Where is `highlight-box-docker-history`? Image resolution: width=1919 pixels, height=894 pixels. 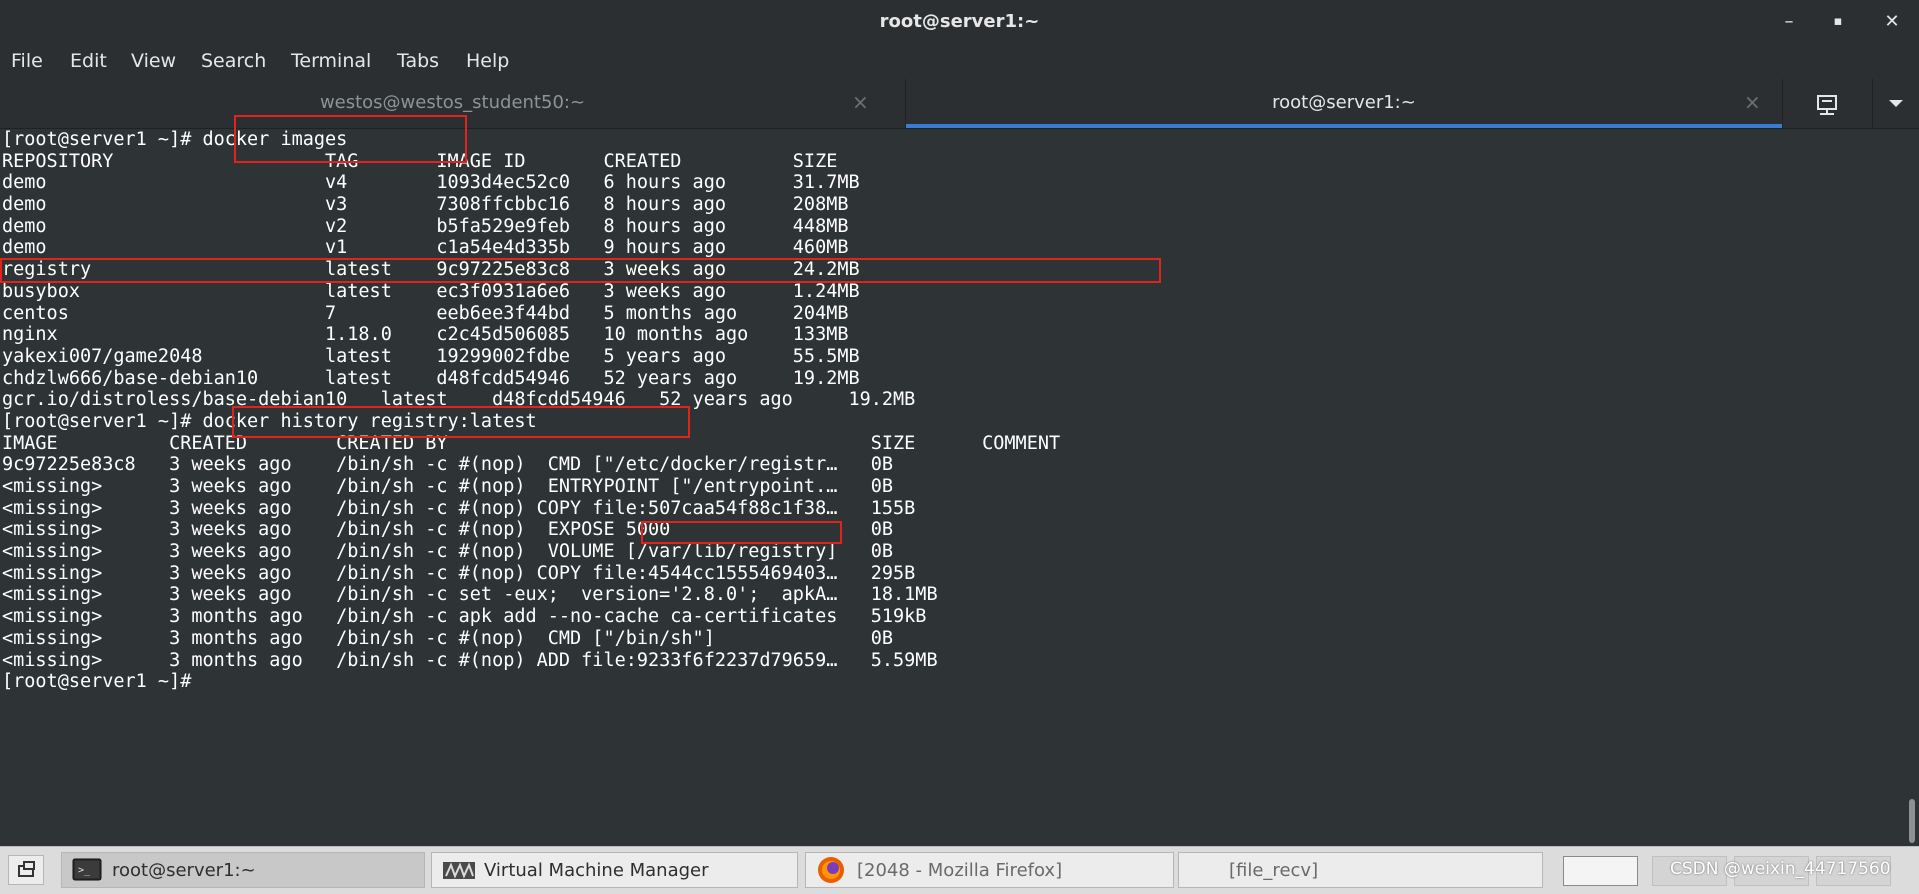 highlight-box-docker-history is located at coordinates (461, 422).